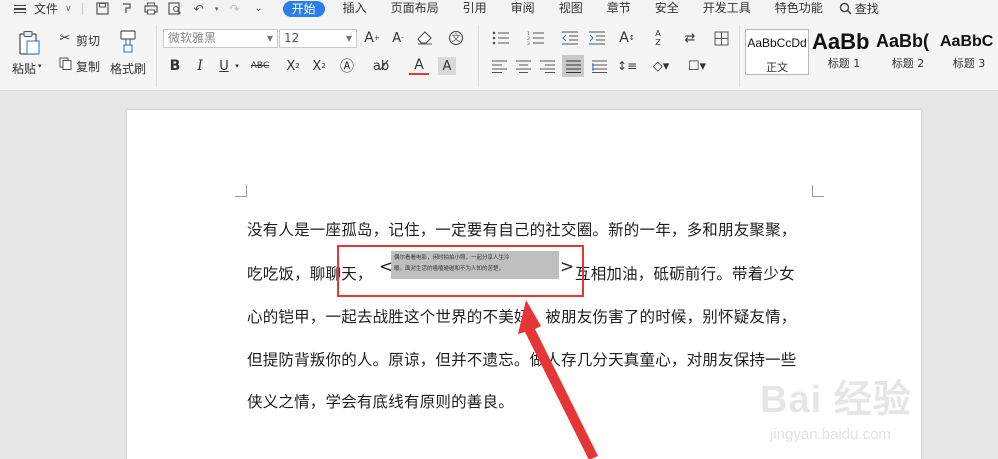  Describe the element at coordinates (658, 38) in the screenshot. I see `sort-icon: AZ` at that location.